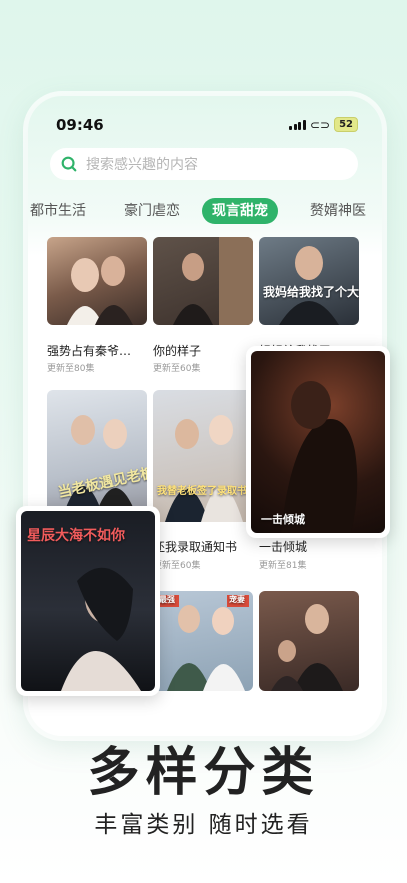 The image size is (407, 883). I want to click on poster-title-art: 我替老板签了录取书, so click(202, 491).